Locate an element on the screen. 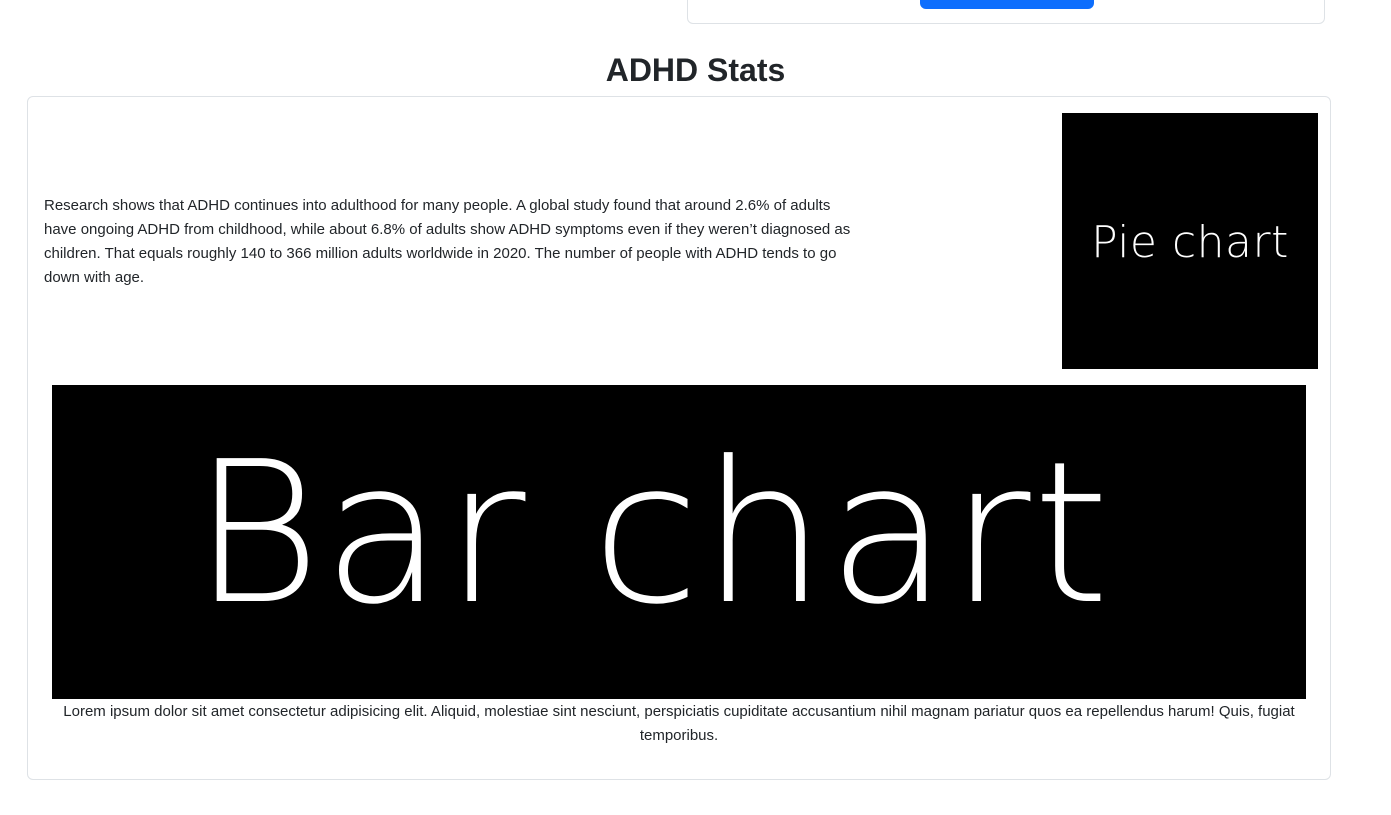 Image resolution: width=1391 pixels, height=815 pixels. top-card is located at coordinates (1006, 12).